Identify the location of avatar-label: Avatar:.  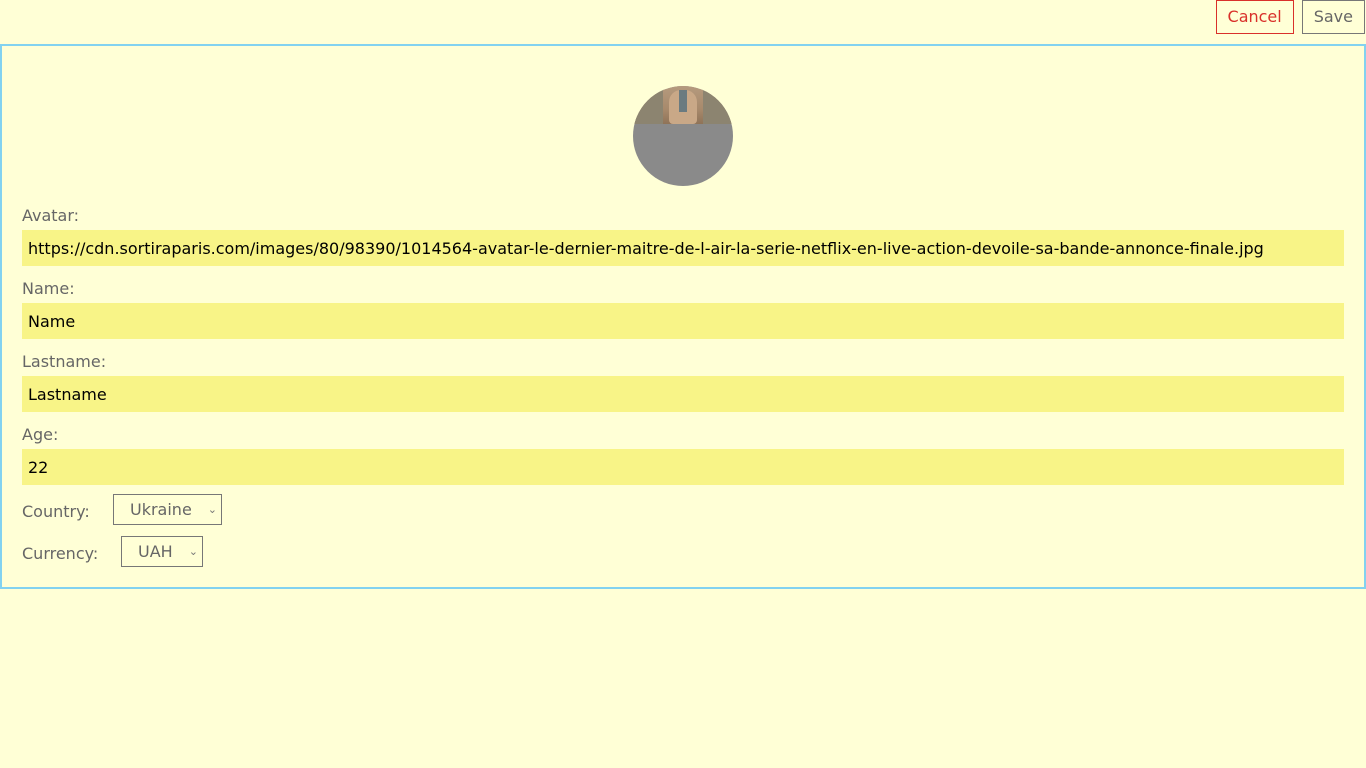
(51, 215).